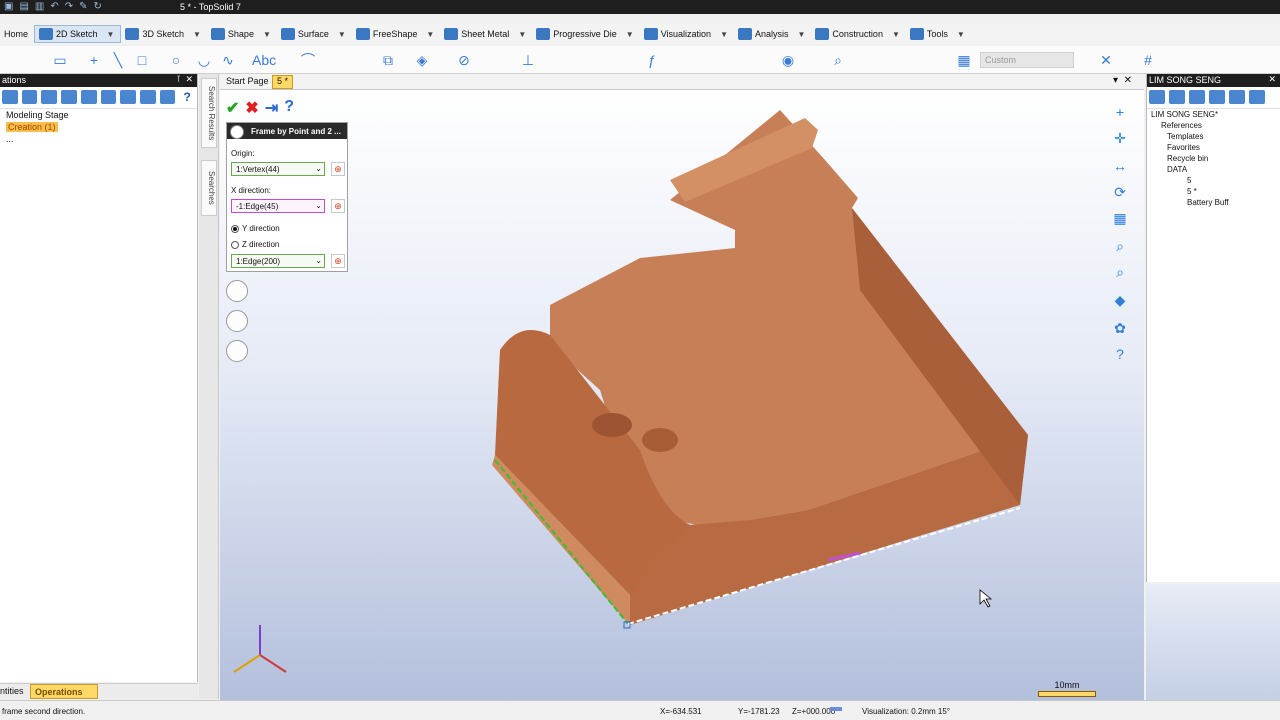  I want to click on point-icon: +, so click(94, 60).